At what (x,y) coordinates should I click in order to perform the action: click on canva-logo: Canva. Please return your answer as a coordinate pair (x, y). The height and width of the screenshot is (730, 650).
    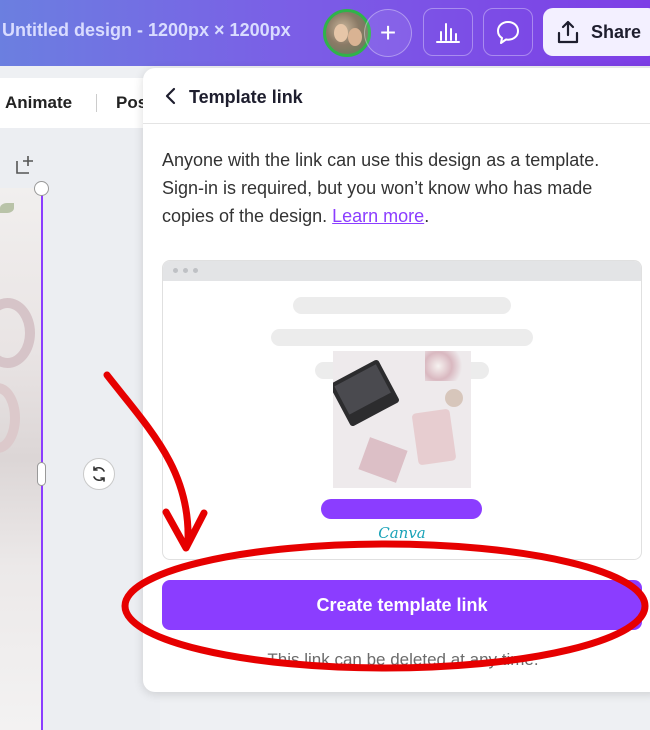
    Looking at the image, I should click on (402, 533).